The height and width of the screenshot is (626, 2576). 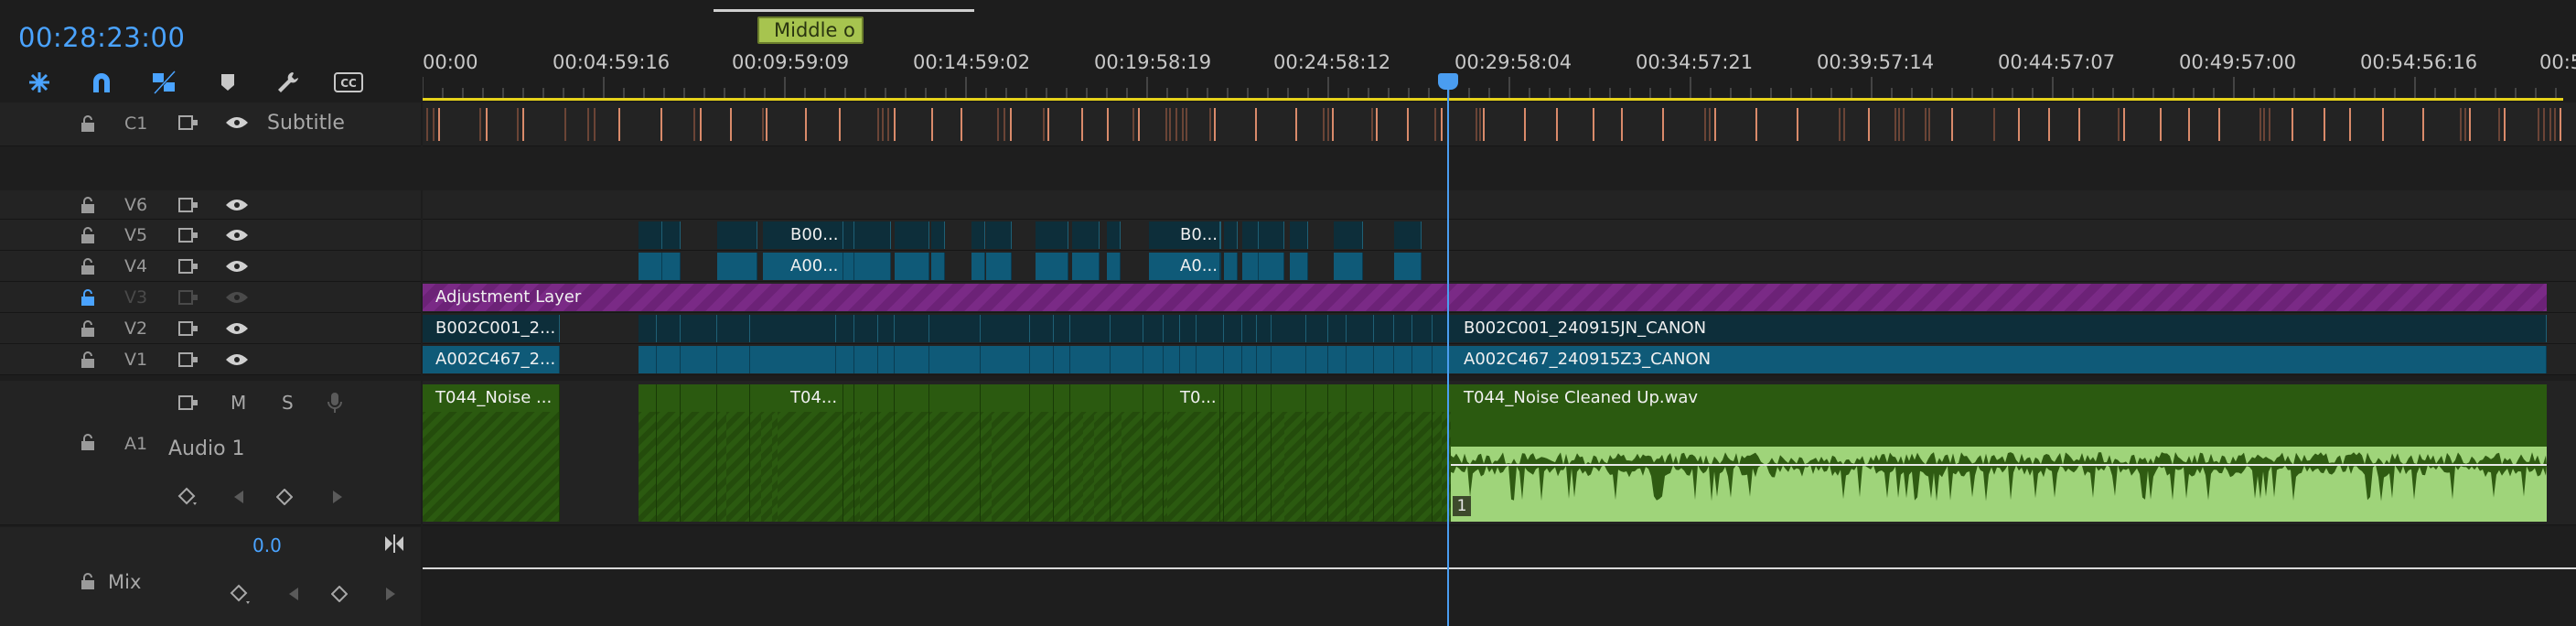 I want to click on wrench-icon, so click(x=288, y=82).